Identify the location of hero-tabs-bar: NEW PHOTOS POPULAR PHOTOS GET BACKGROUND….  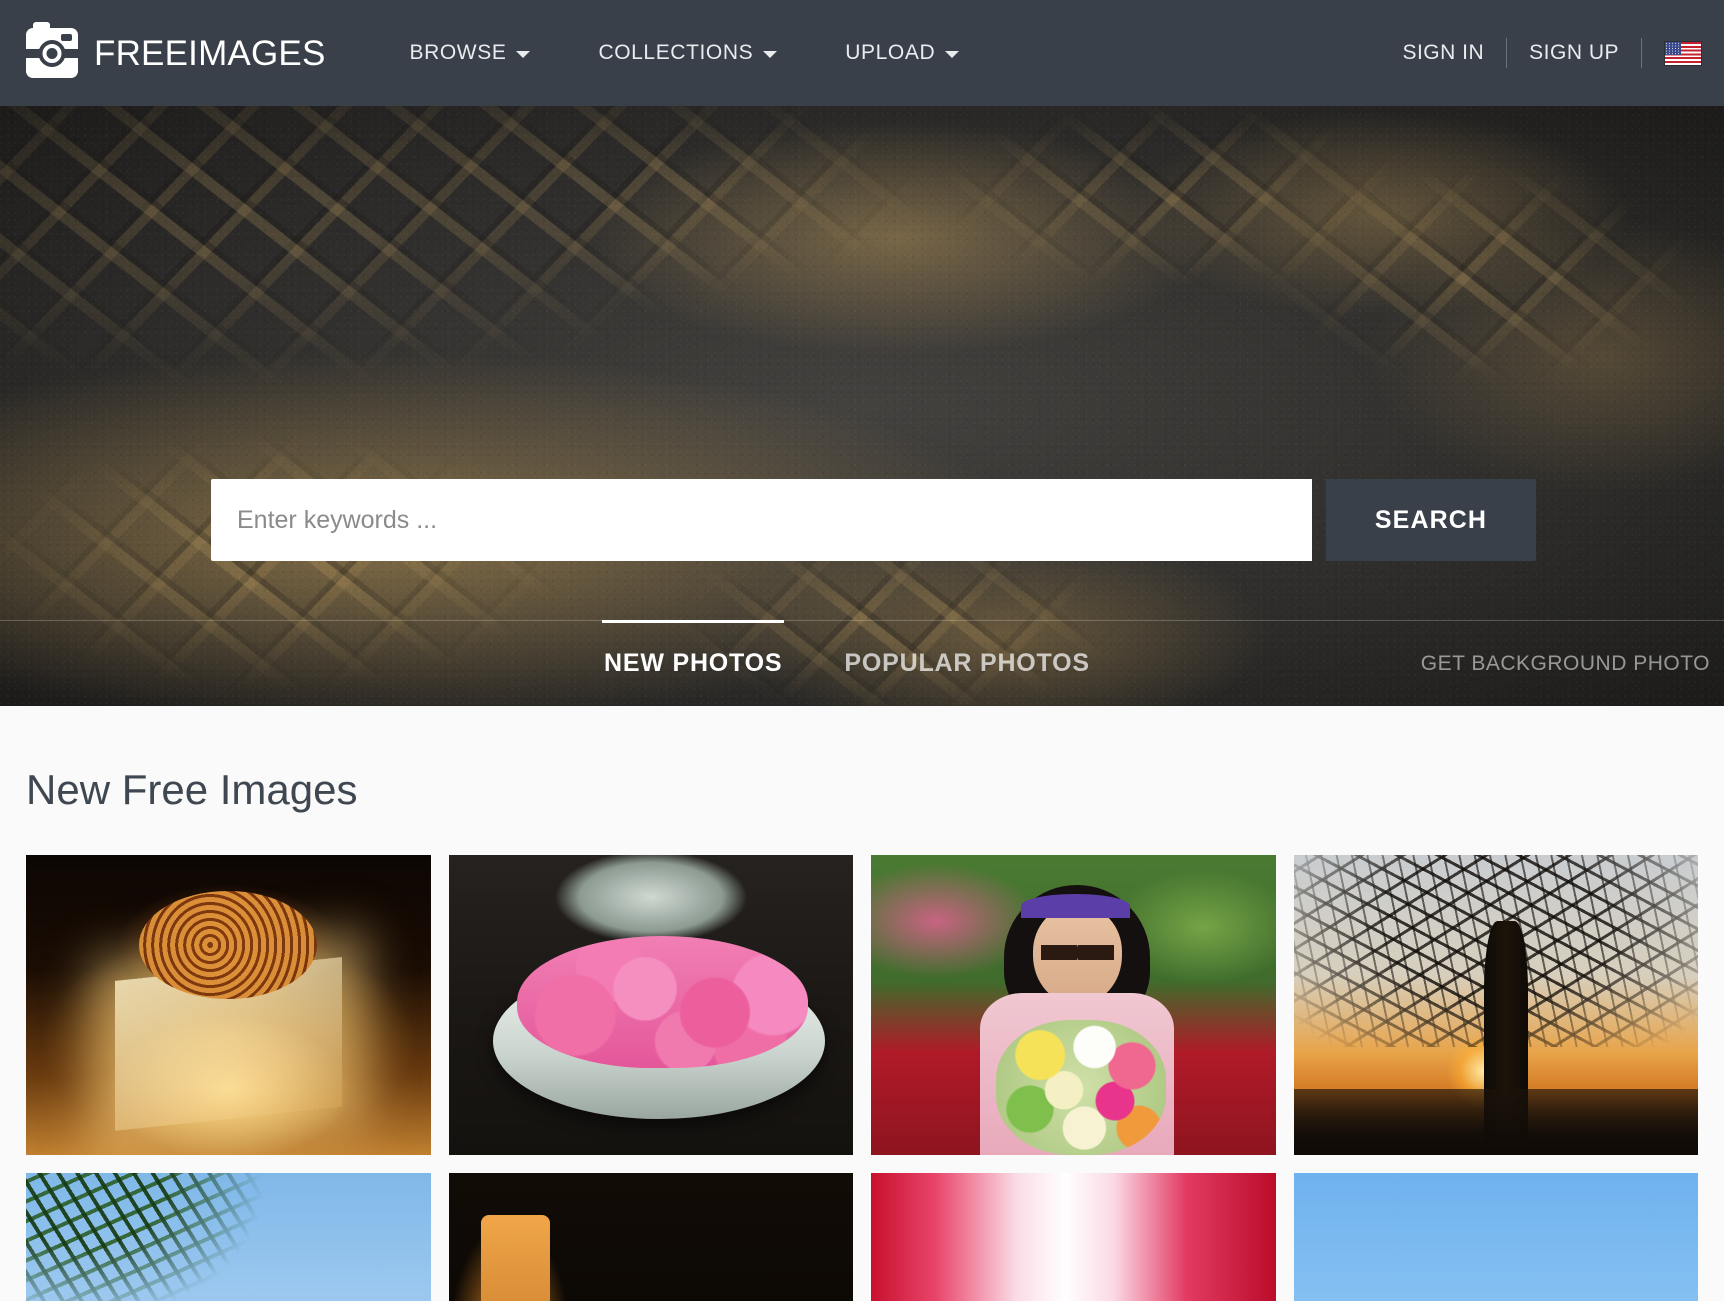
(862, 663).